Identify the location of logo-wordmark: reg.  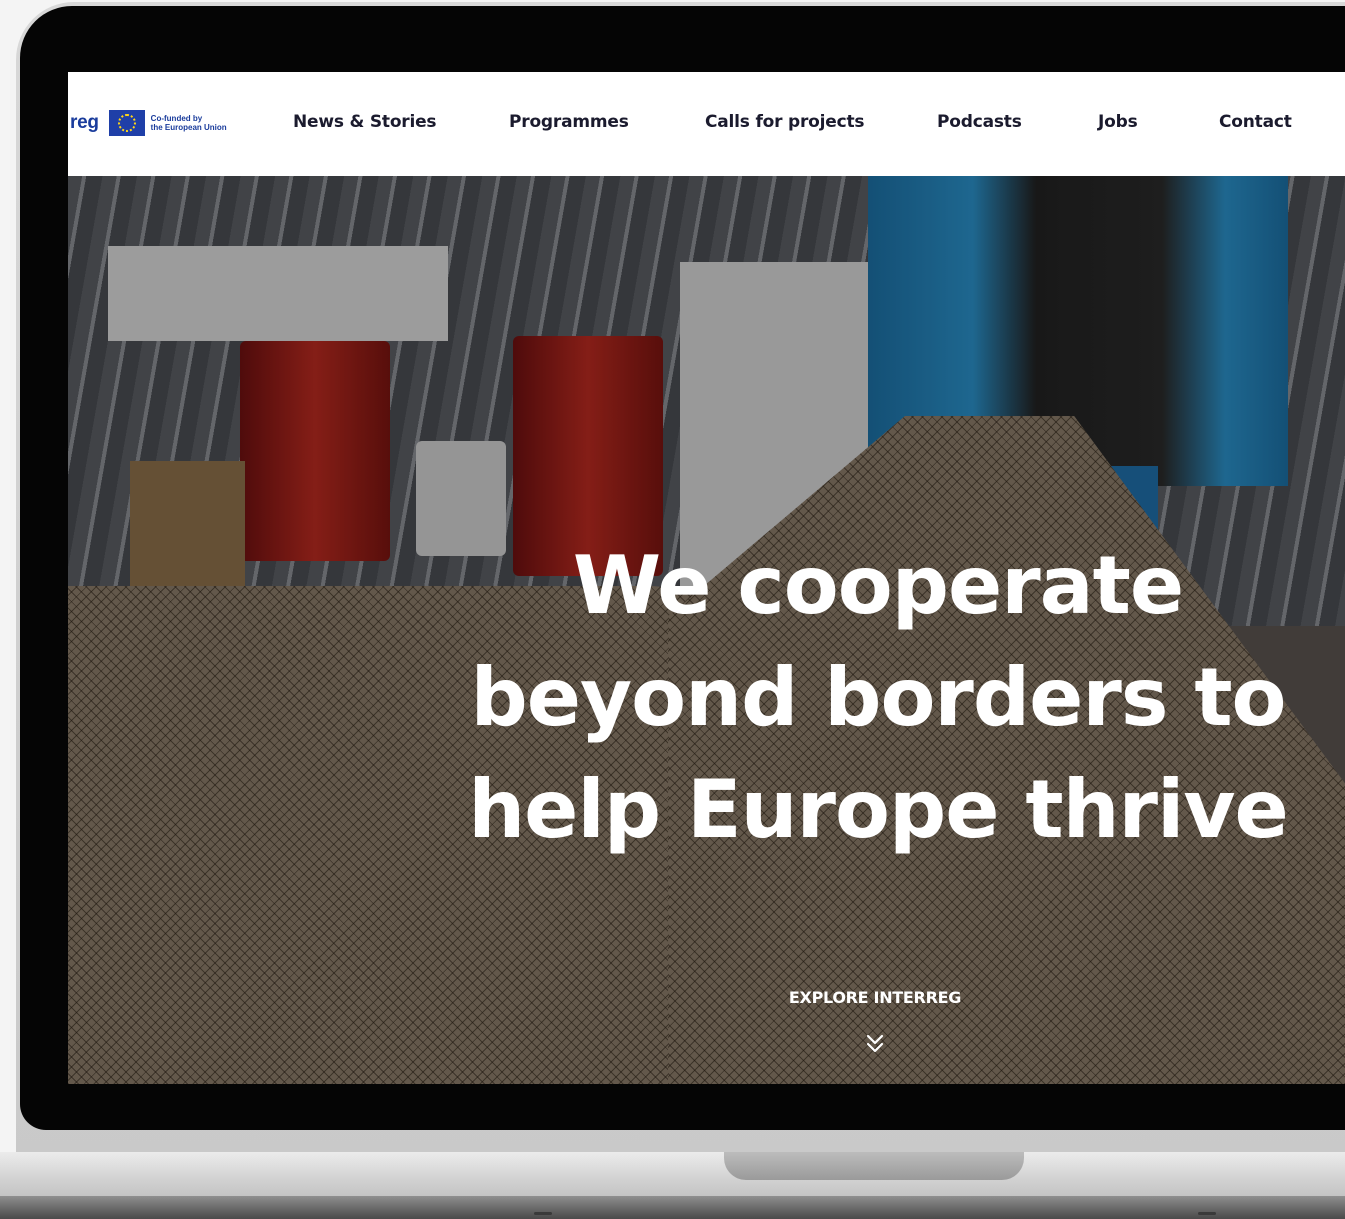
(84, 122).